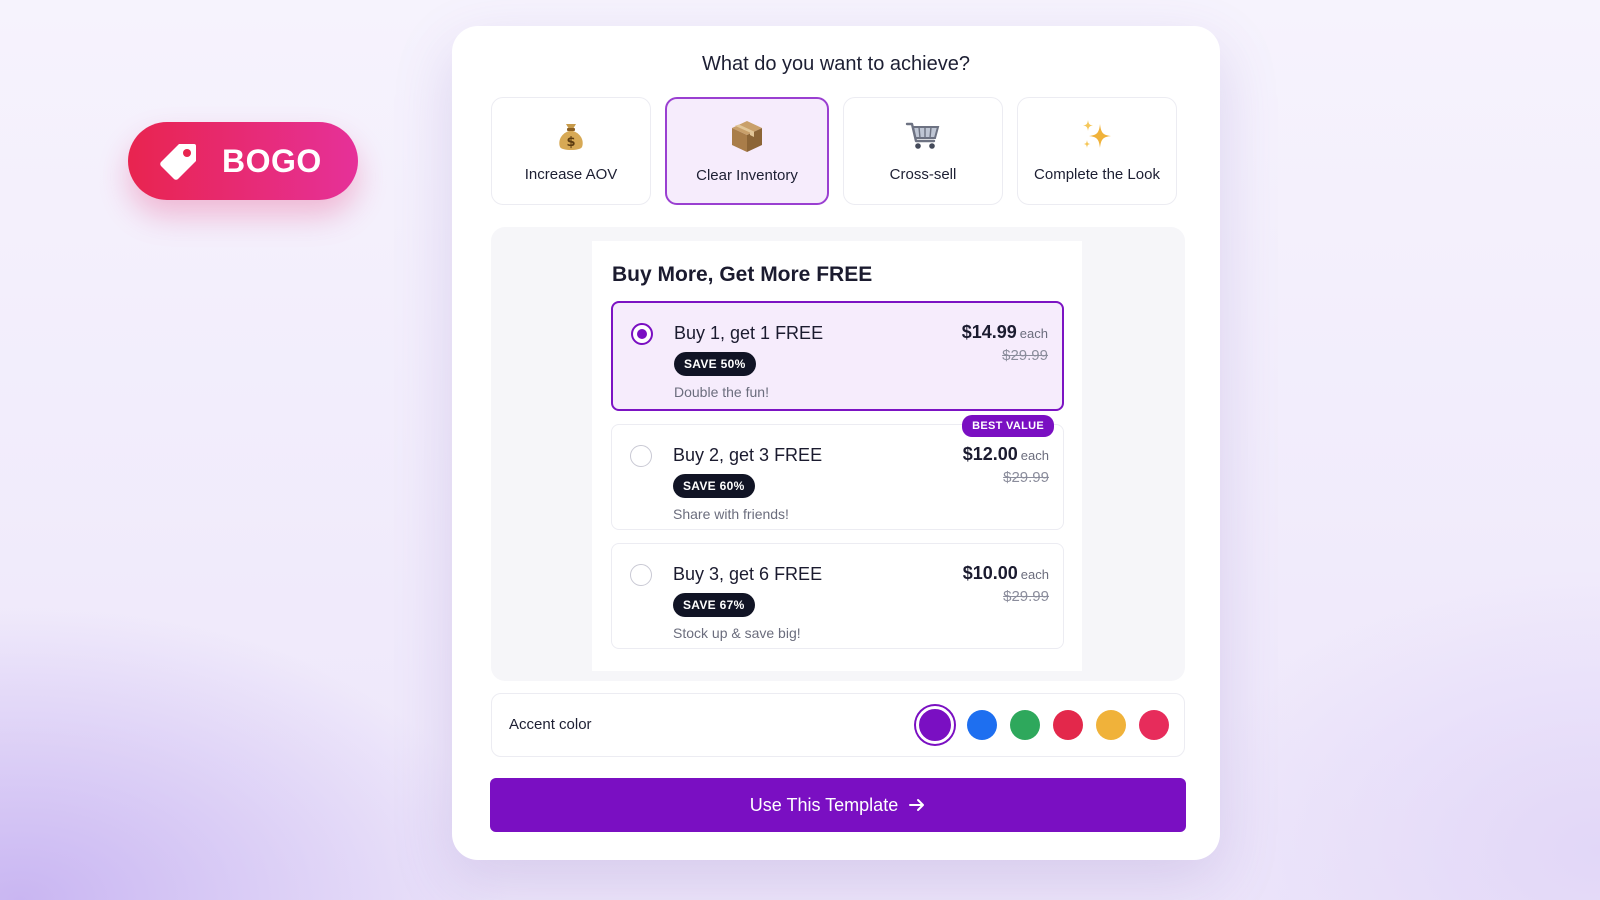 The image size is (1600, 900). What do you see at coordinates (748, 574) in the screenshot?
I see `offer-title: Buy 3, get 6 FREE` at bounding box center [748, 574].